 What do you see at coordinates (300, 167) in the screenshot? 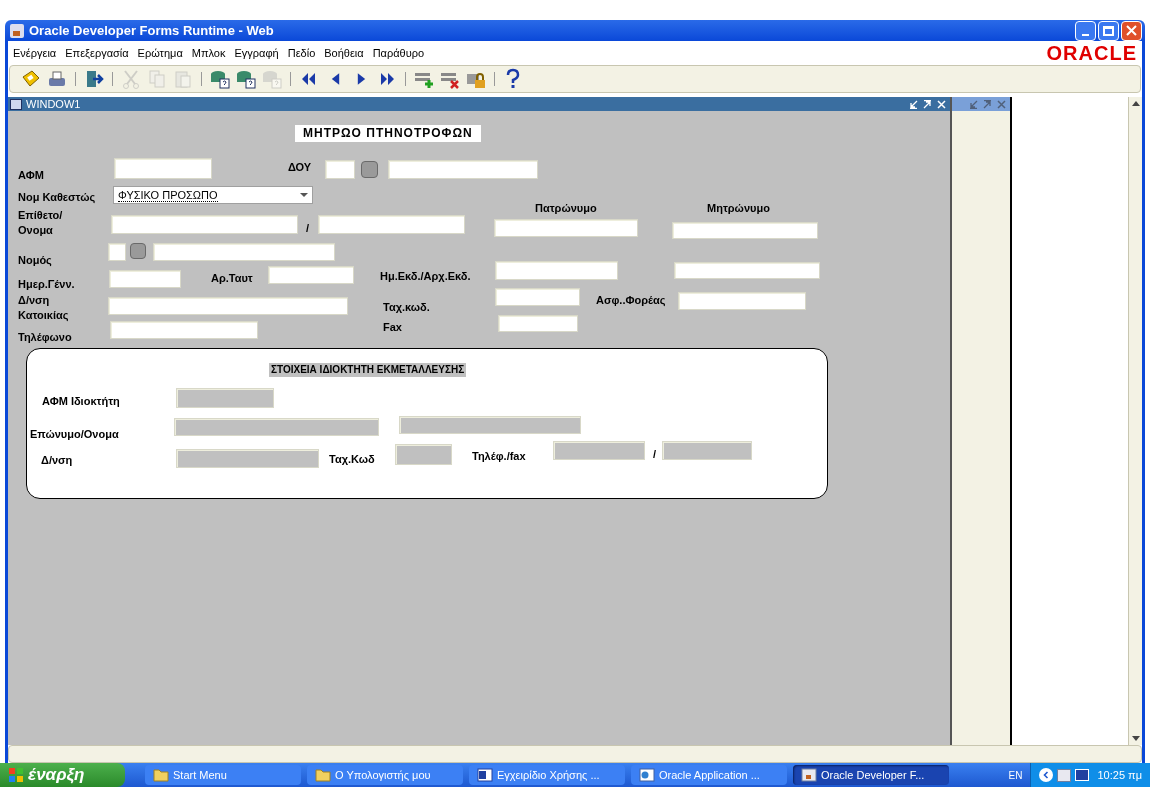
I see `field-label: ΔΟΥ` at bounding box center [300, 167].